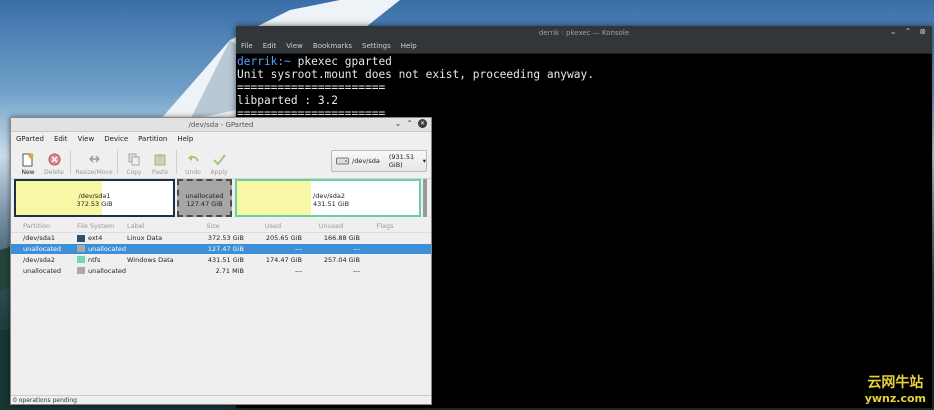 The image size is (934, 410). Describe the element at coordinates (94, 204) in the screenshot. I see `partition-size: 372.53 GiB` at that location.